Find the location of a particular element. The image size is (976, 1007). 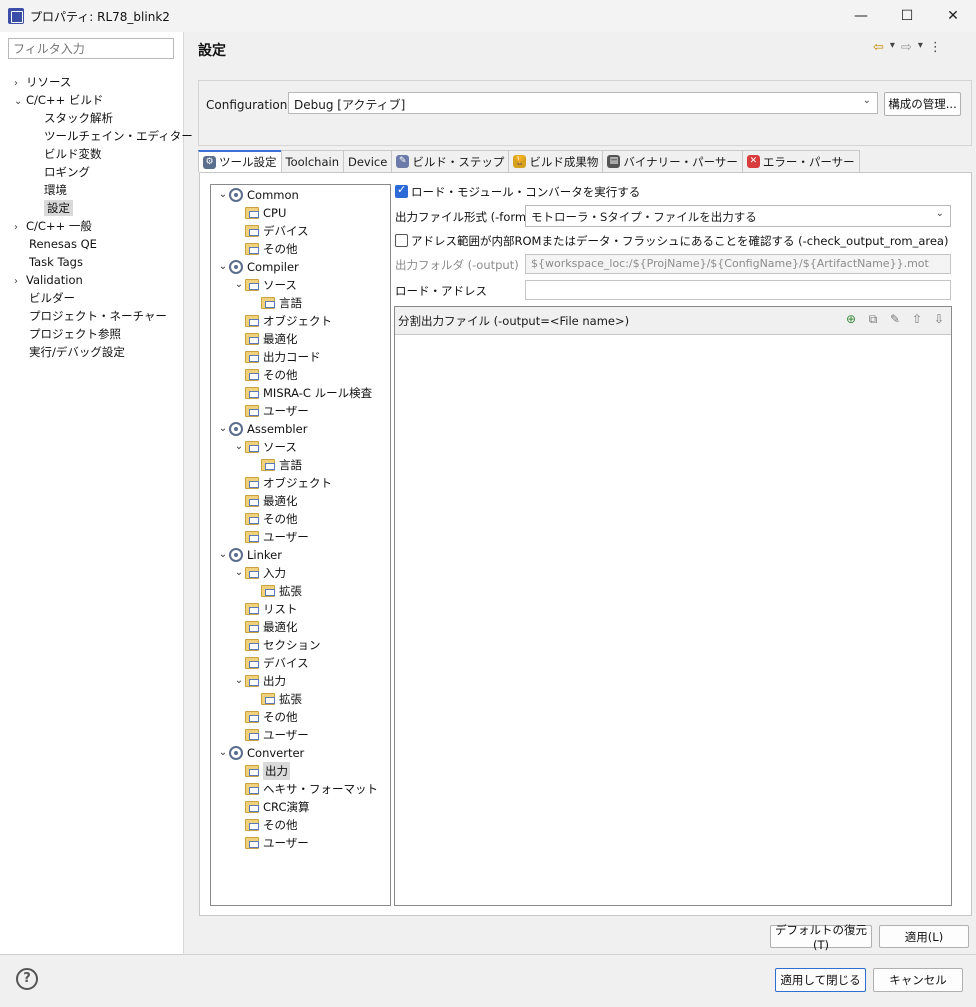

sidebar-item: Renesas QE is located at coordinates (63, 244).